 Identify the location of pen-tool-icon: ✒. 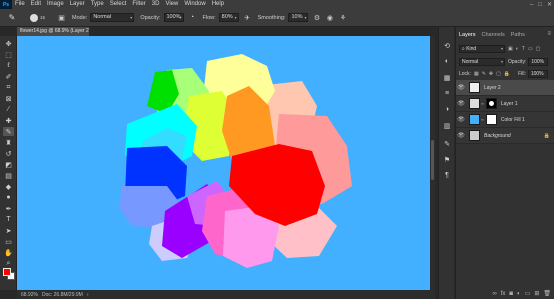
(8, 208).